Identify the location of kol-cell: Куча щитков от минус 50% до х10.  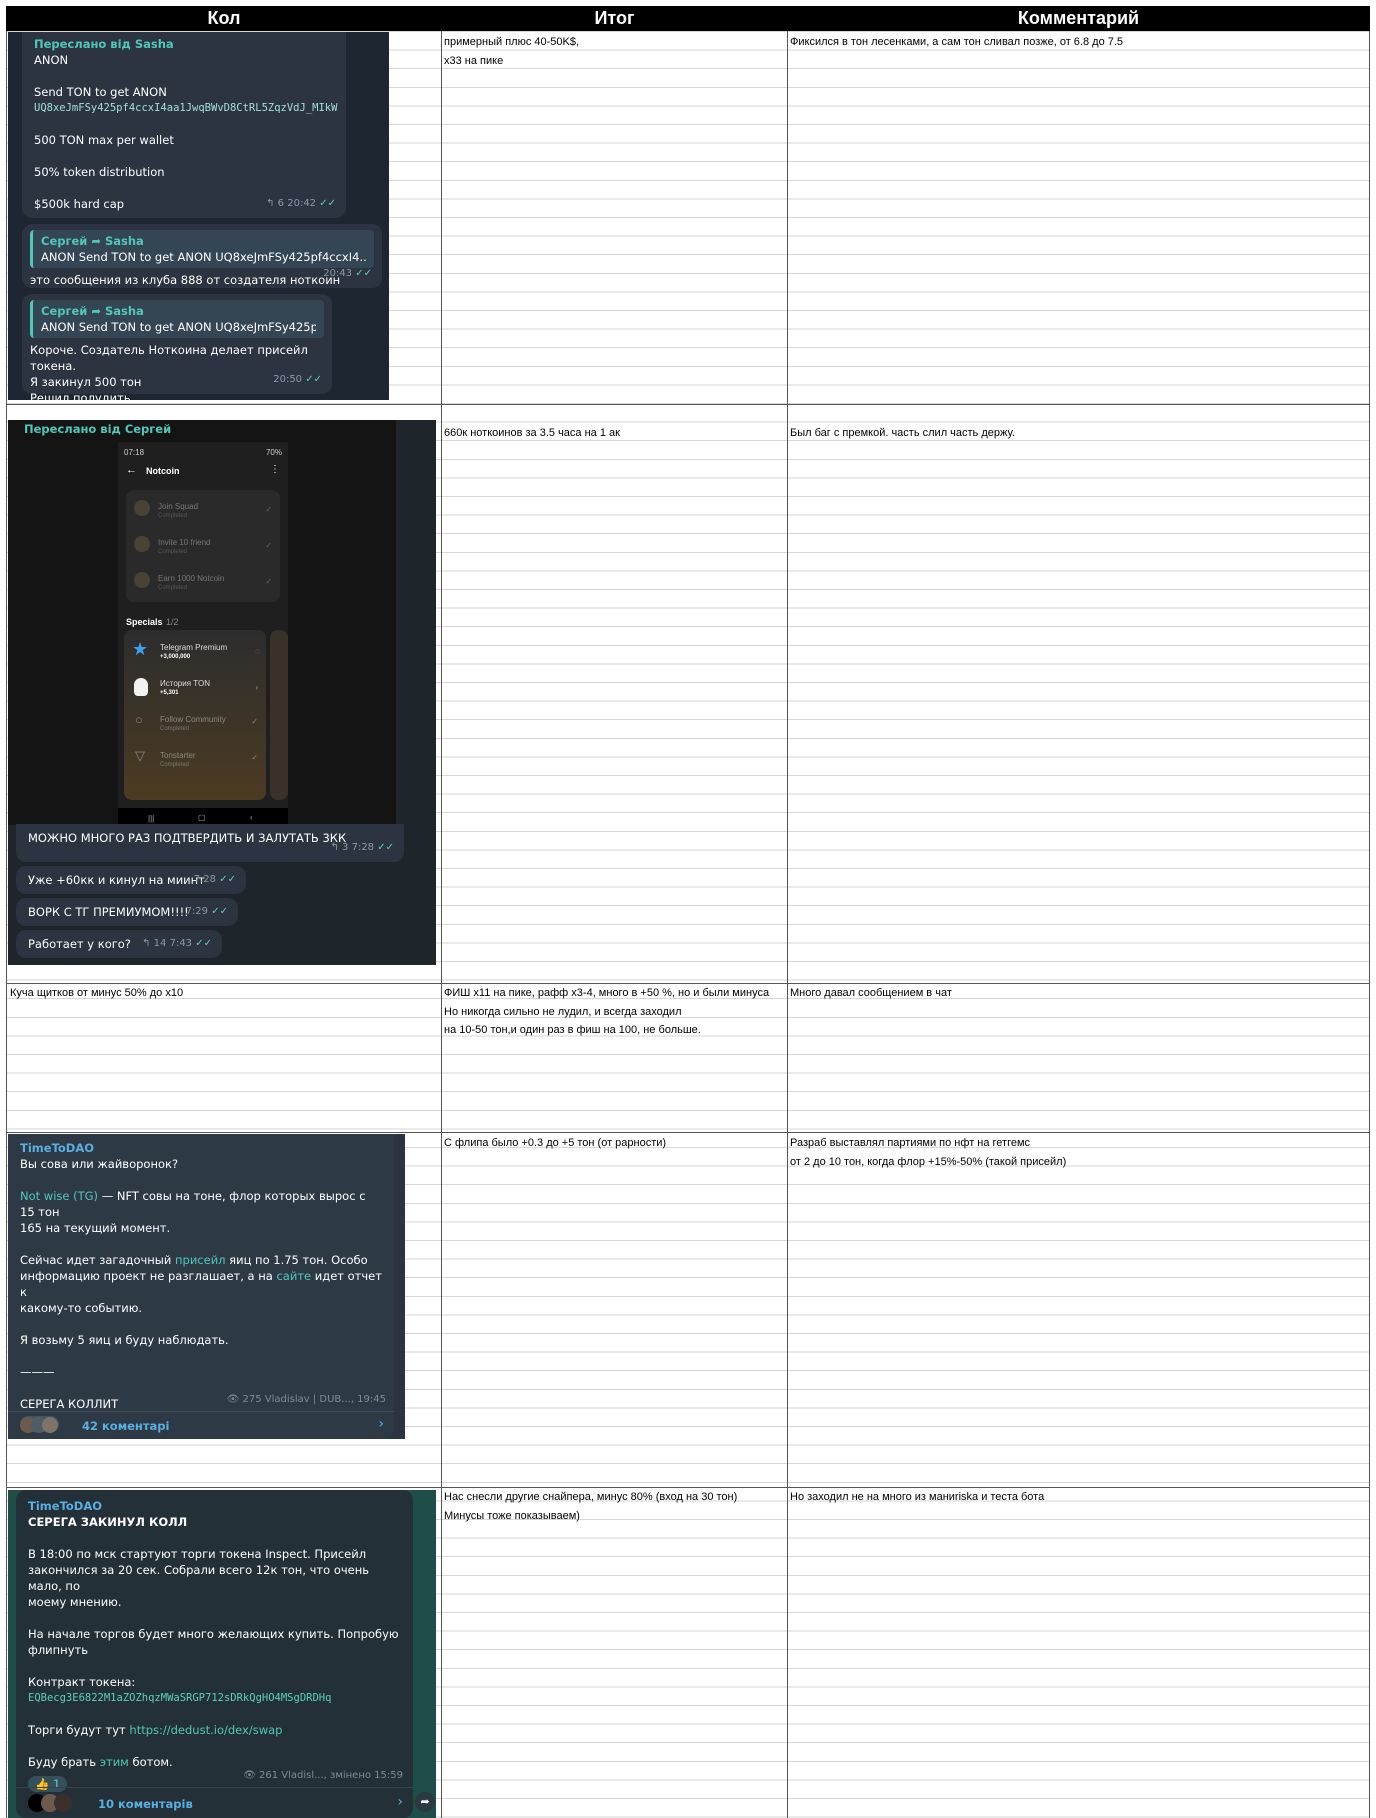
(96, 993).